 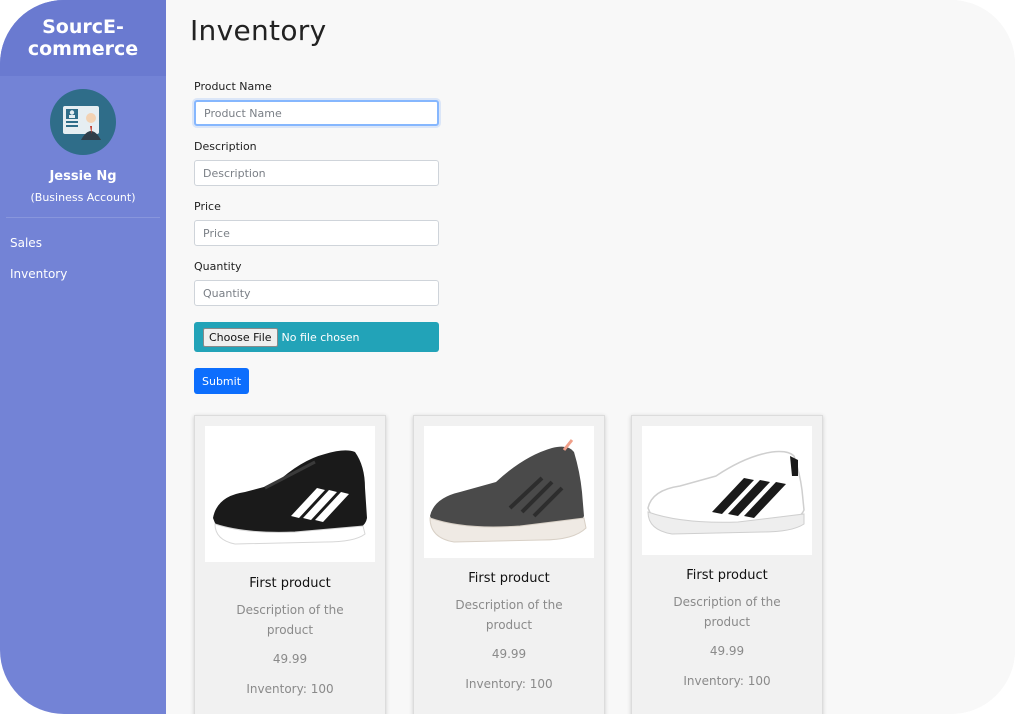 I want to click on price-label: Price, so click(x=207, y=206).